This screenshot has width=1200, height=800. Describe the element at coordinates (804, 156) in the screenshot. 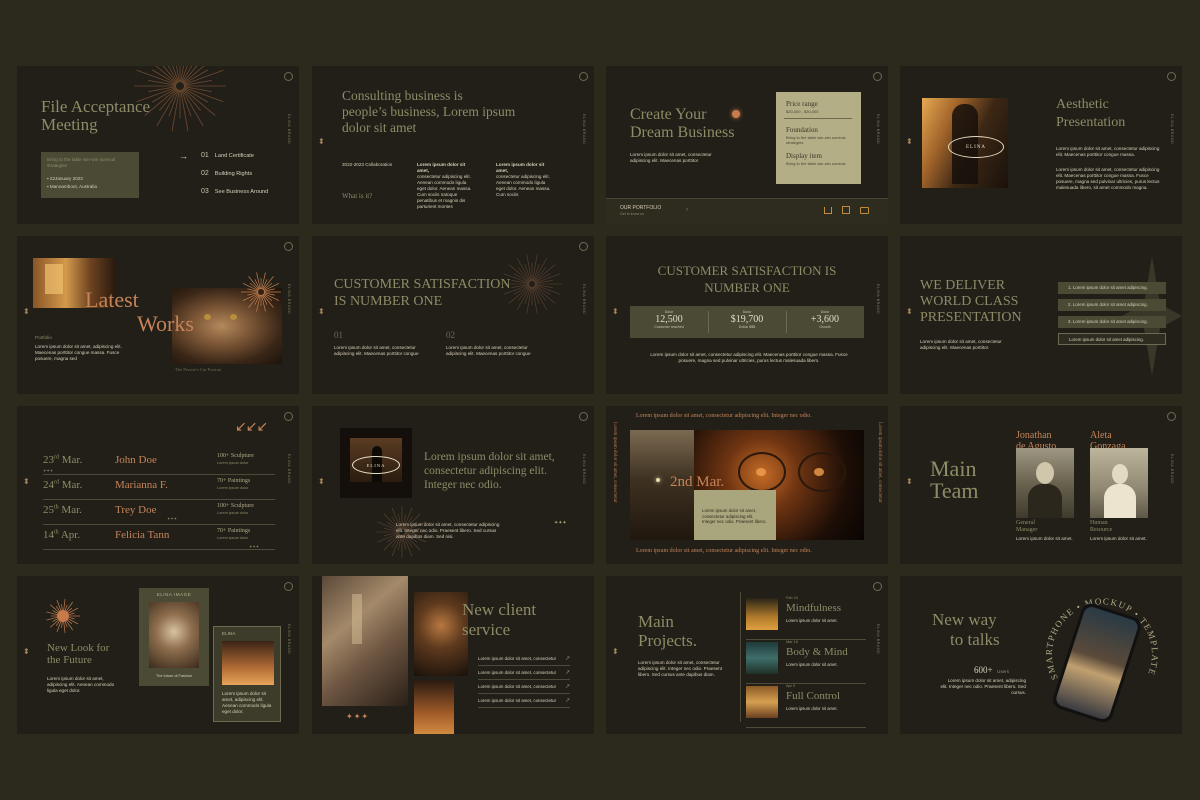

I see `display-label: Display item` at that location.